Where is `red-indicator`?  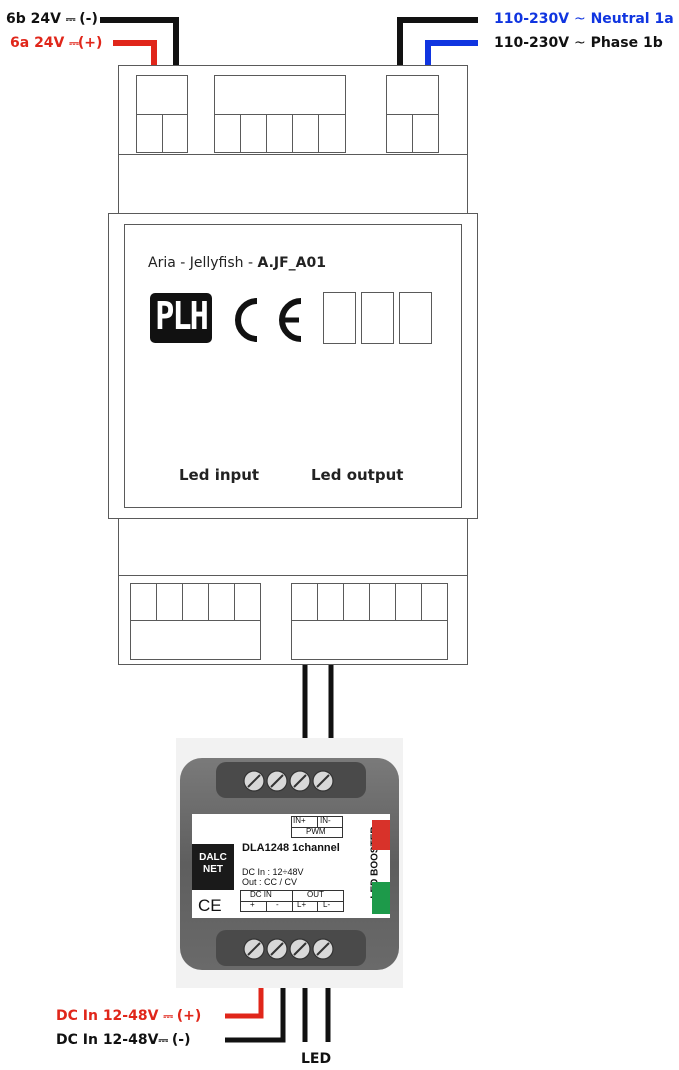
red-indicator is located at coordinates (381, 835).